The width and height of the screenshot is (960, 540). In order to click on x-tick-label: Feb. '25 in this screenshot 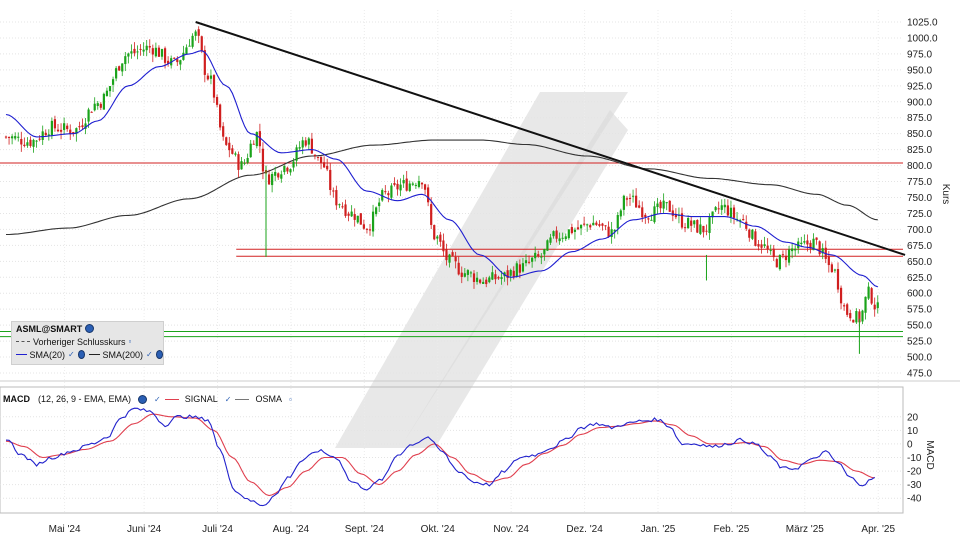, I will do `click(731, 529)`.